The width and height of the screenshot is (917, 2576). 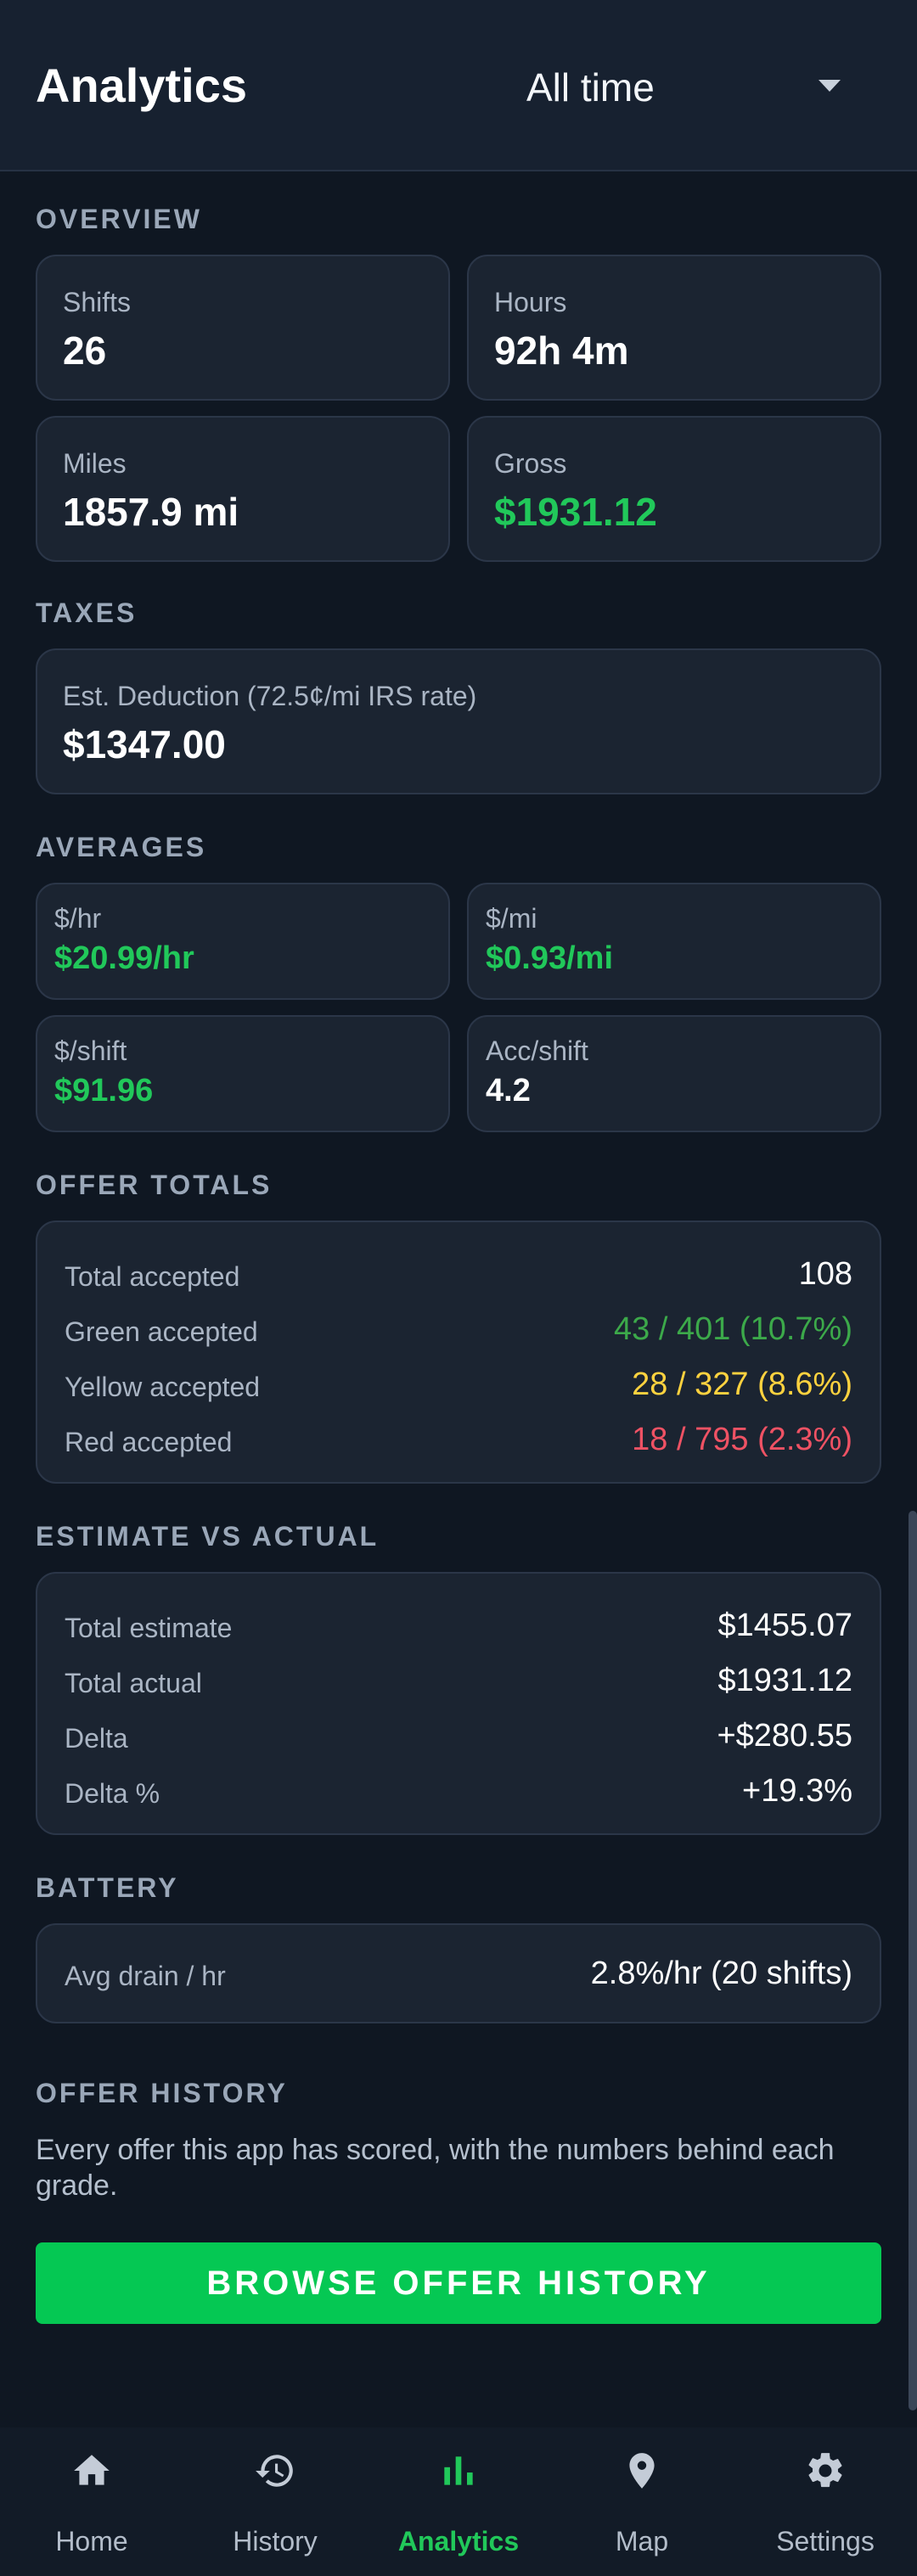 I want to click on row-label: Avg drain / hr, so click(x=145, y=1976).